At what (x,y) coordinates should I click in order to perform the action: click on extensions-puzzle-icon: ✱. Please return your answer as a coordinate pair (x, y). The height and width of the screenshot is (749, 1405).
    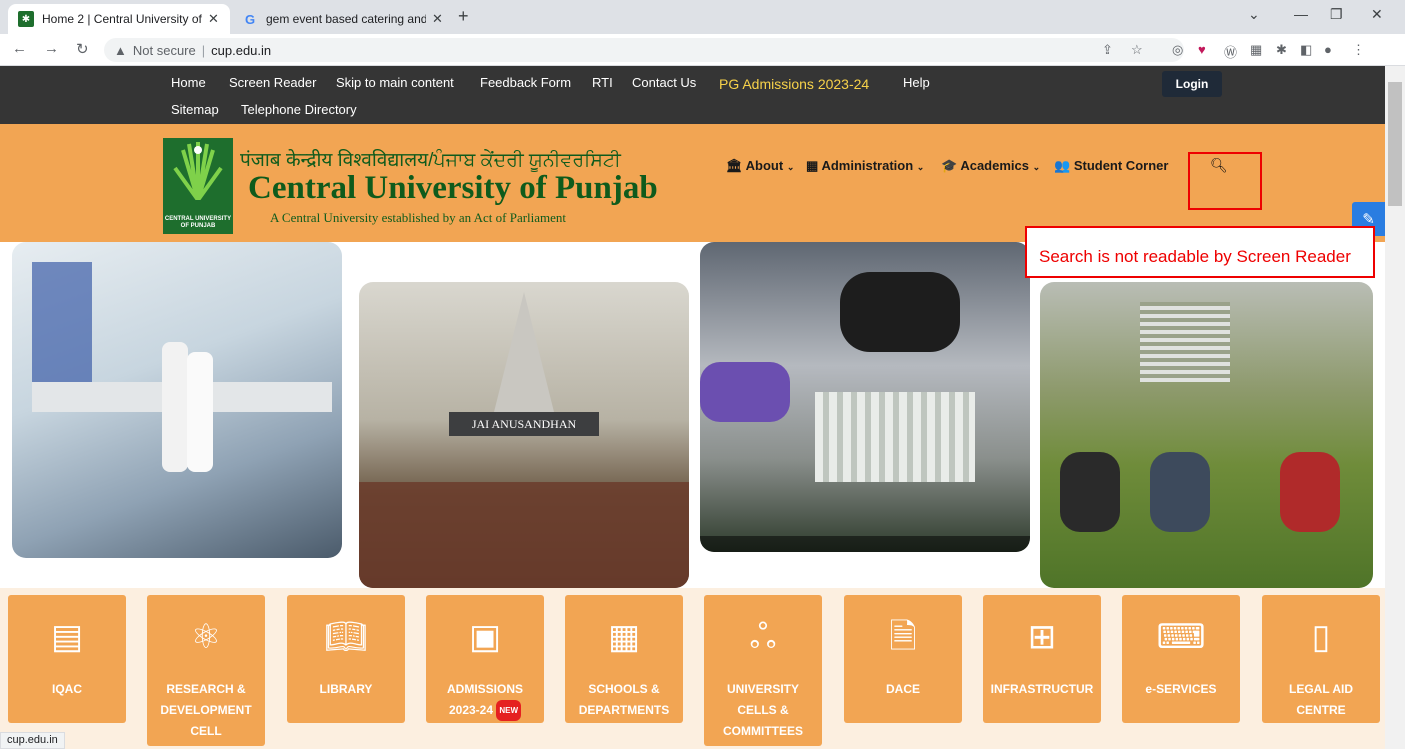
    Looking at the image, I should click on (1281, 50).